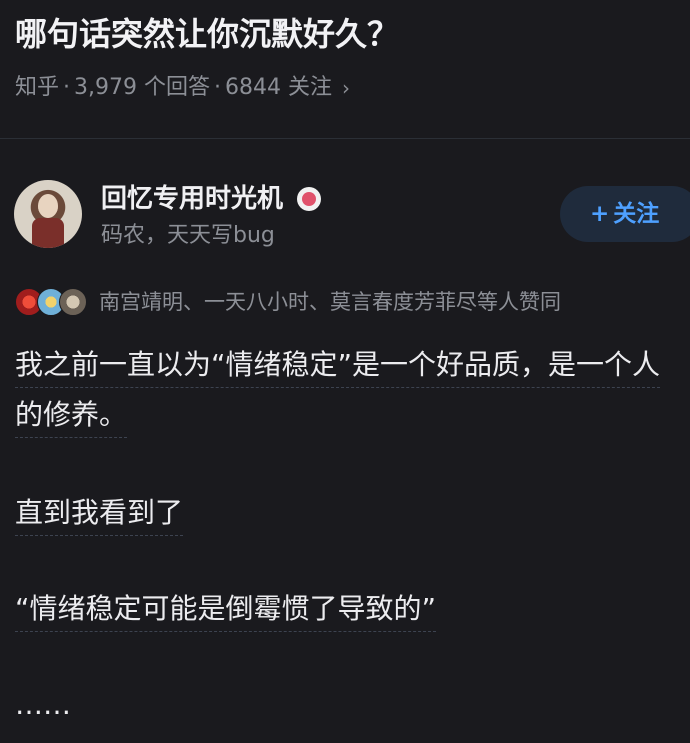  What do you see at coordinates (345, 88) in the screenshot?
I see `chevron-right-icon: ›` at bounding box center [345, 88].